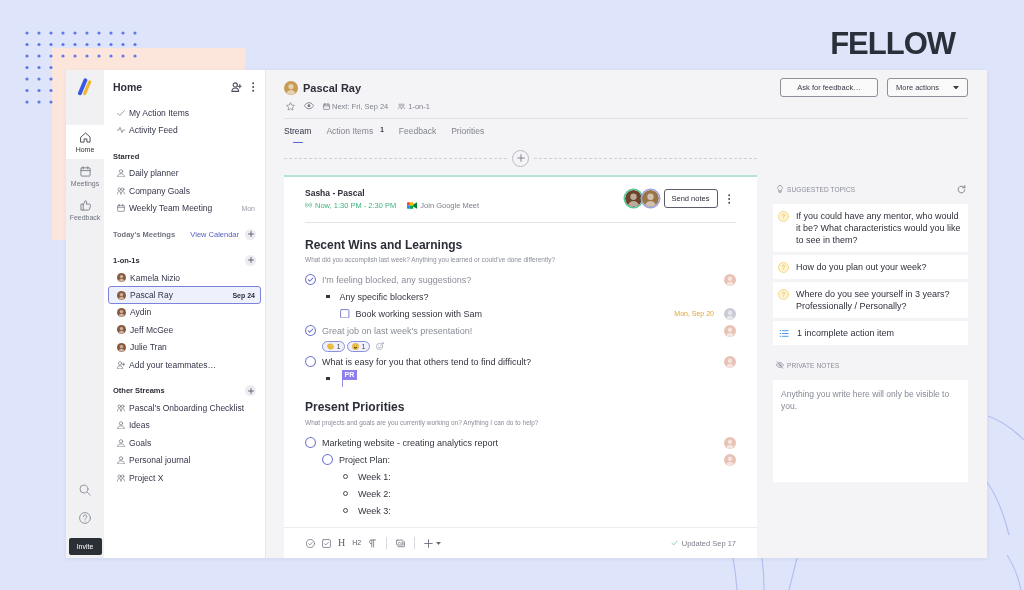  Describe the element at coordinates (870, 333) in the screenshot. I see `suggested-topic: 1 incomplete action item` at that location.